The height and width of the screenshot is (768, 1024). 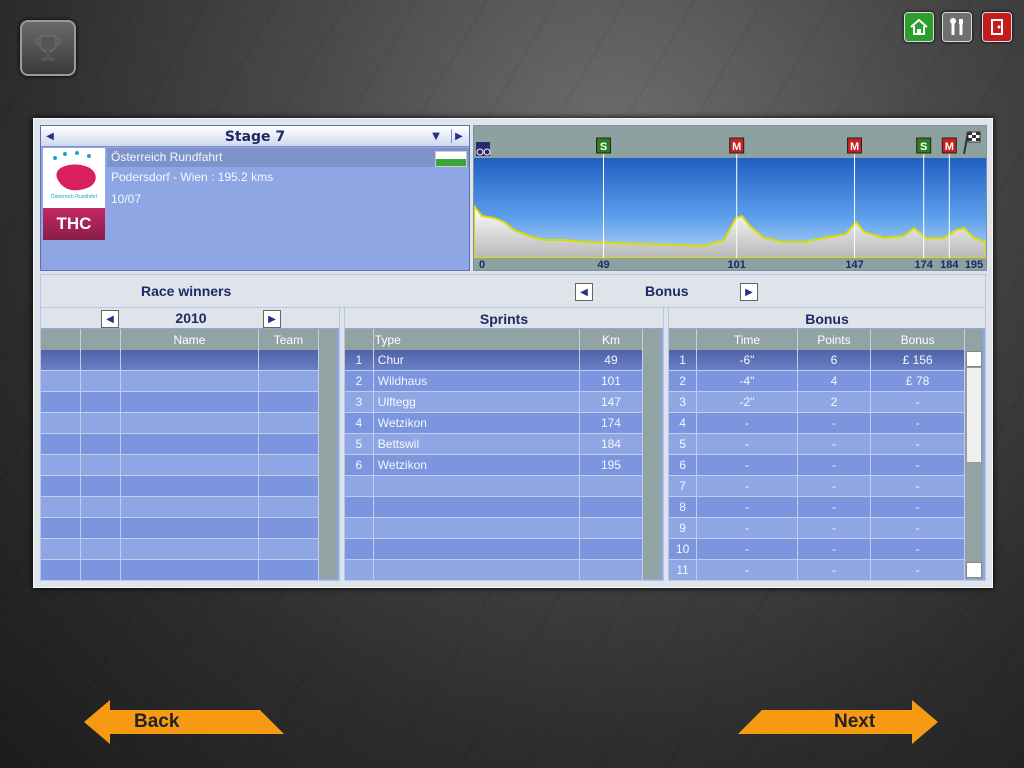 I want to click on stage-dropdown-icon: ▼, so click(x=436, y=136).